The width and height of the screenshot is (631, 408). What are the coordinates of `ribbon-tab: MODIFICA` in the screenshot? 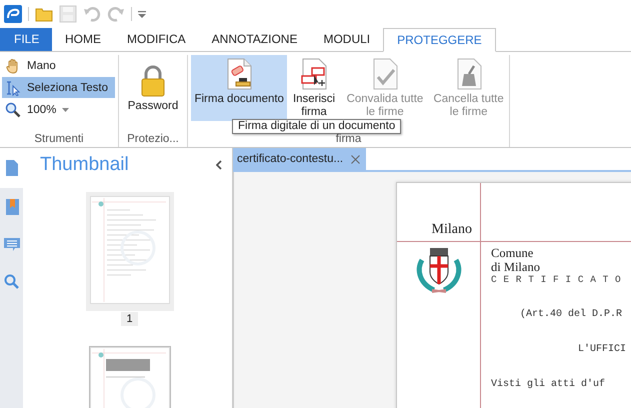 It's located at (156, 39).